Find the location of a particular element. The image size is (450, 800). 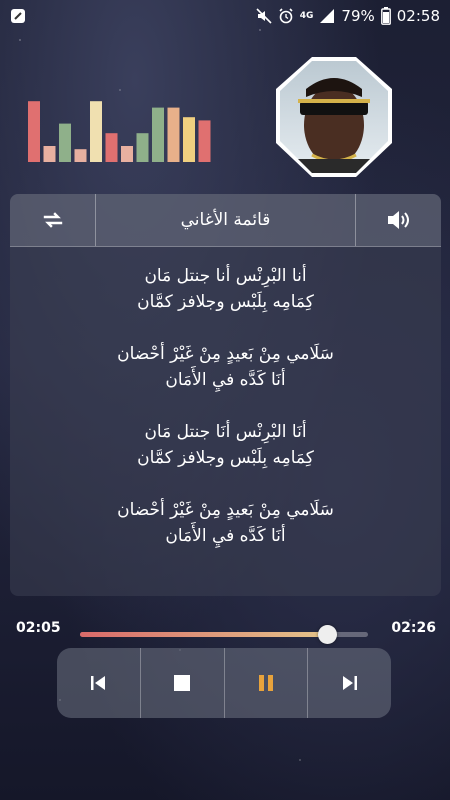

next-icon is located at coordinates (349, 683).